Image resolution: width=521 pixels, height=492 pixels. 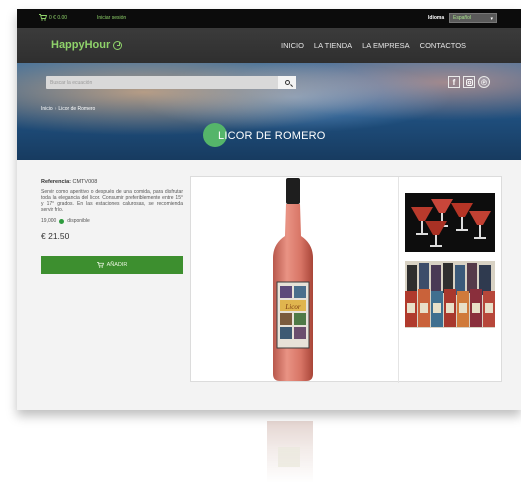 What do you see at coordinates (491, 19) in the screenshot?
I see `chevron-down-icon: ▾` at bounding box center [491, 19].